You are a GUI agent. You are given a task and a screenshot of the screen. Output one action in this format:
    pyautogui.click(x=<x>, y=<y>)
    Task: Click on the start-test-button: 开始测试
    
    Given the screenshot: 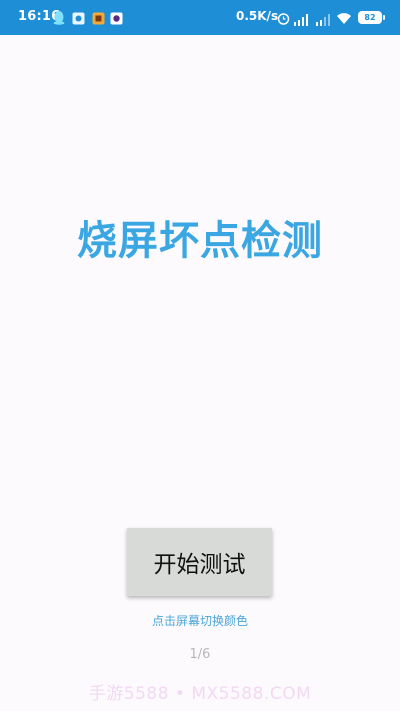 What is the action you would take?
    pyautogui.click(x=199, y=562)
    